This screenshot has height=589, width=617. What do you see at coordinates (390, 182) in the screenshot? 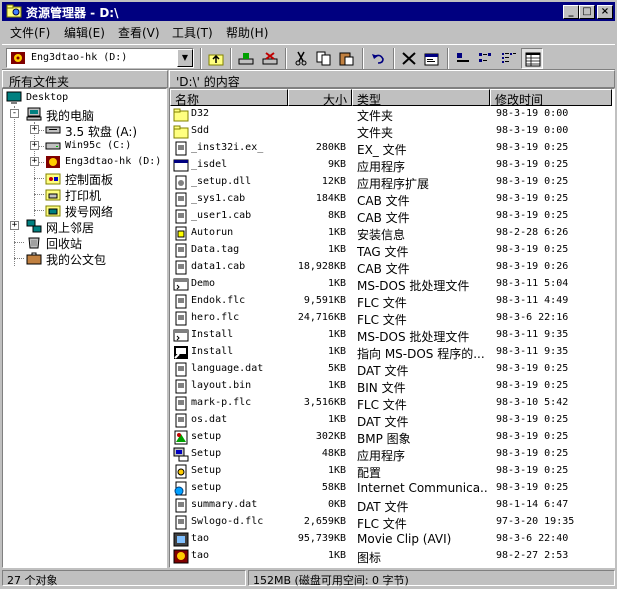
I see `file-row: _setup.dll 12KB 应用程序扩展 98-3-19 0:25` at bounding box center [390, 182].